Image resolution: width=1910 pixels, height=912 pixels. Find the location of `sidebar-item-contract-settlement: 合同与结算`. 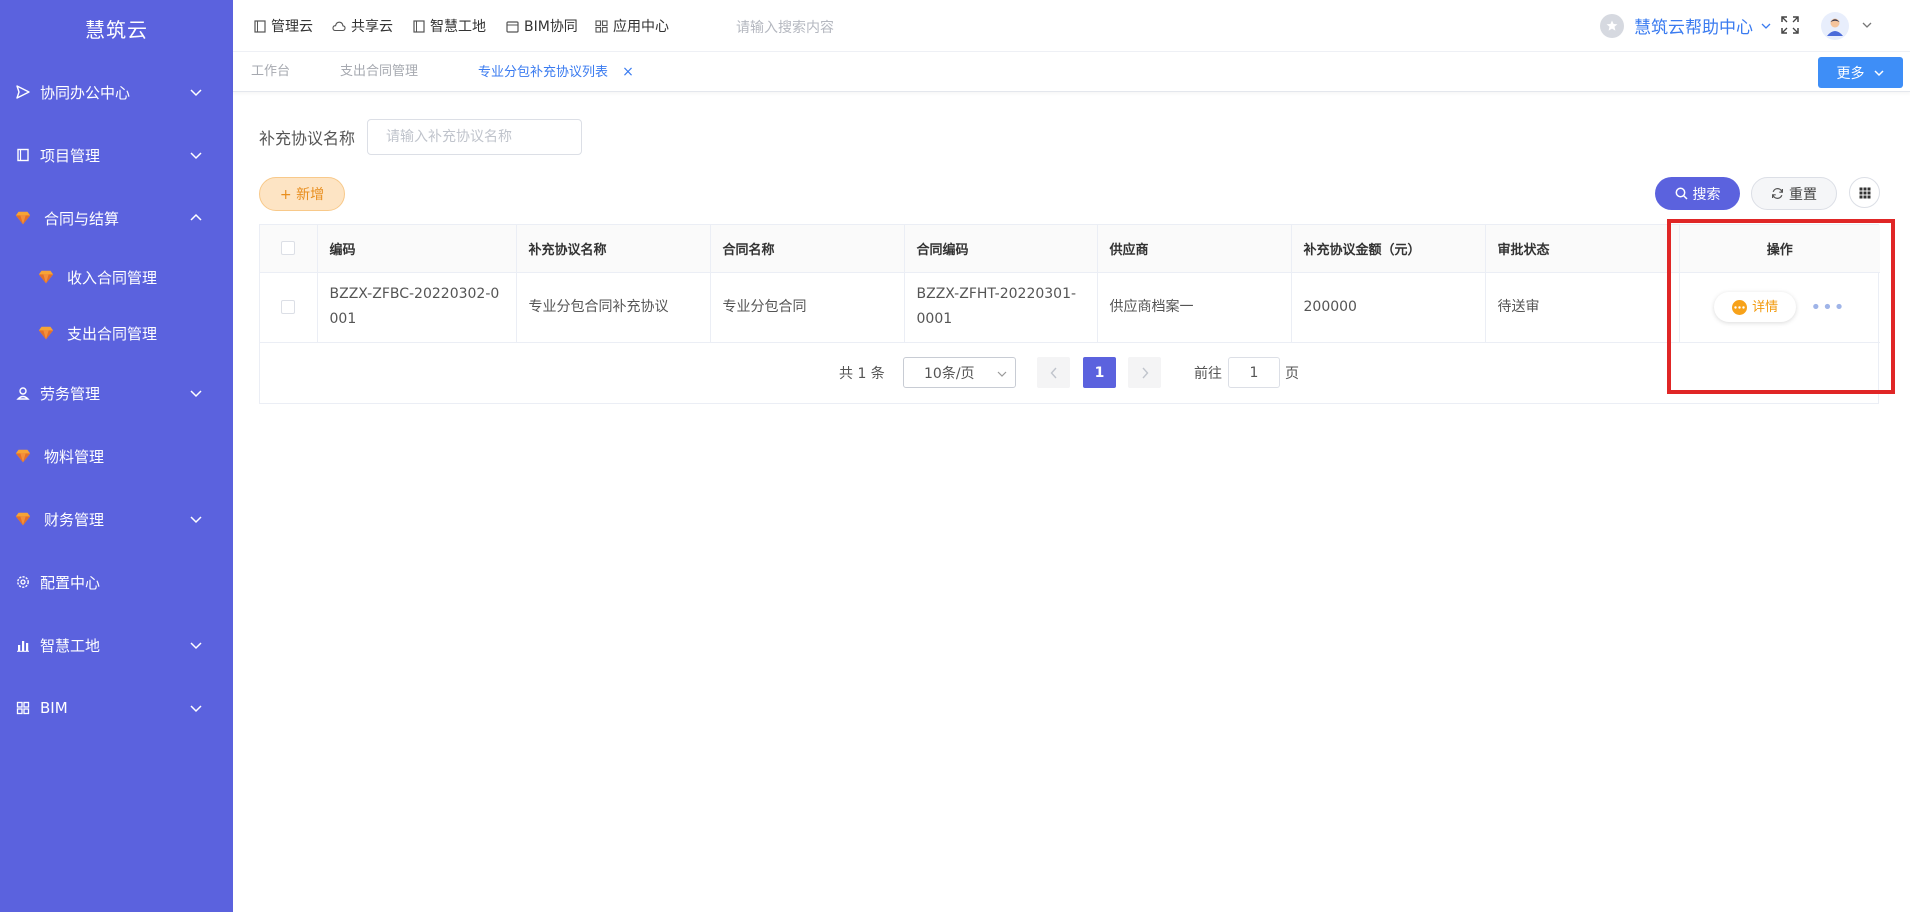

sidebar-item-contract-settlement: 合同与结算 is located at coordinates (116, 218).